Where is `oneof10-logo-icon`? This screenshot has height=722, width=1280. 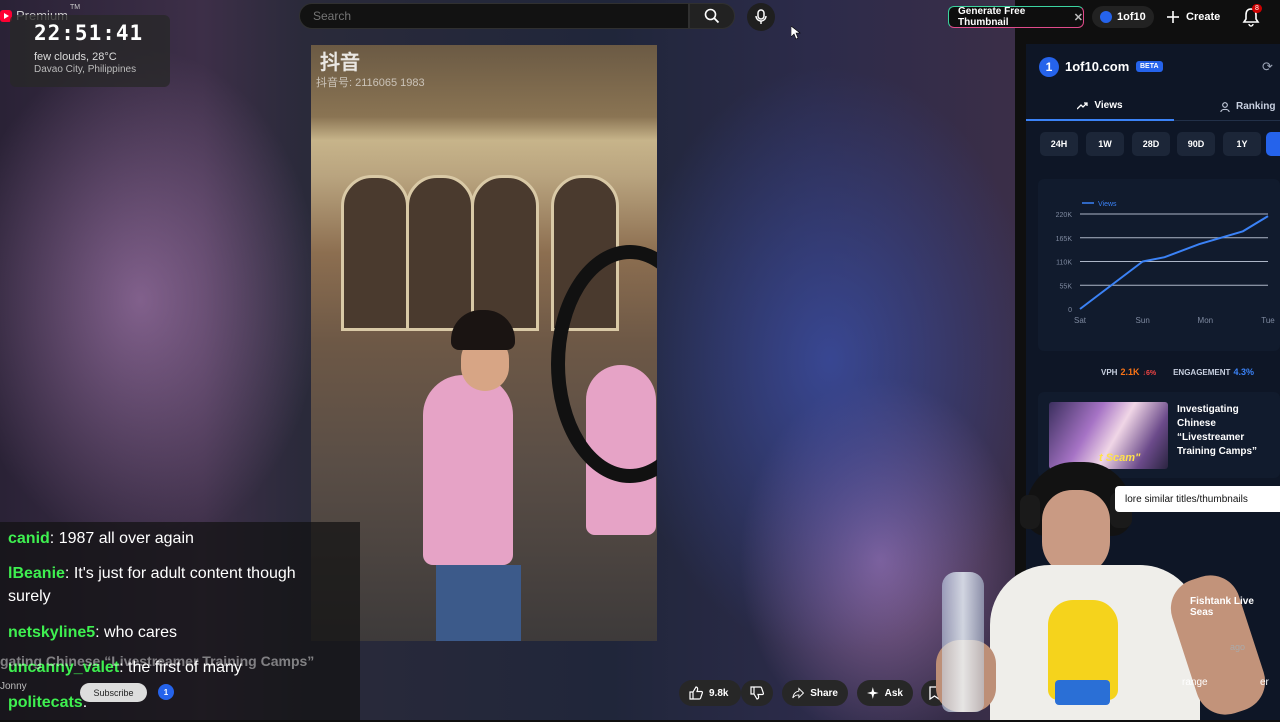
oneof10-logo-icon is located at coordinates (1106, 17).